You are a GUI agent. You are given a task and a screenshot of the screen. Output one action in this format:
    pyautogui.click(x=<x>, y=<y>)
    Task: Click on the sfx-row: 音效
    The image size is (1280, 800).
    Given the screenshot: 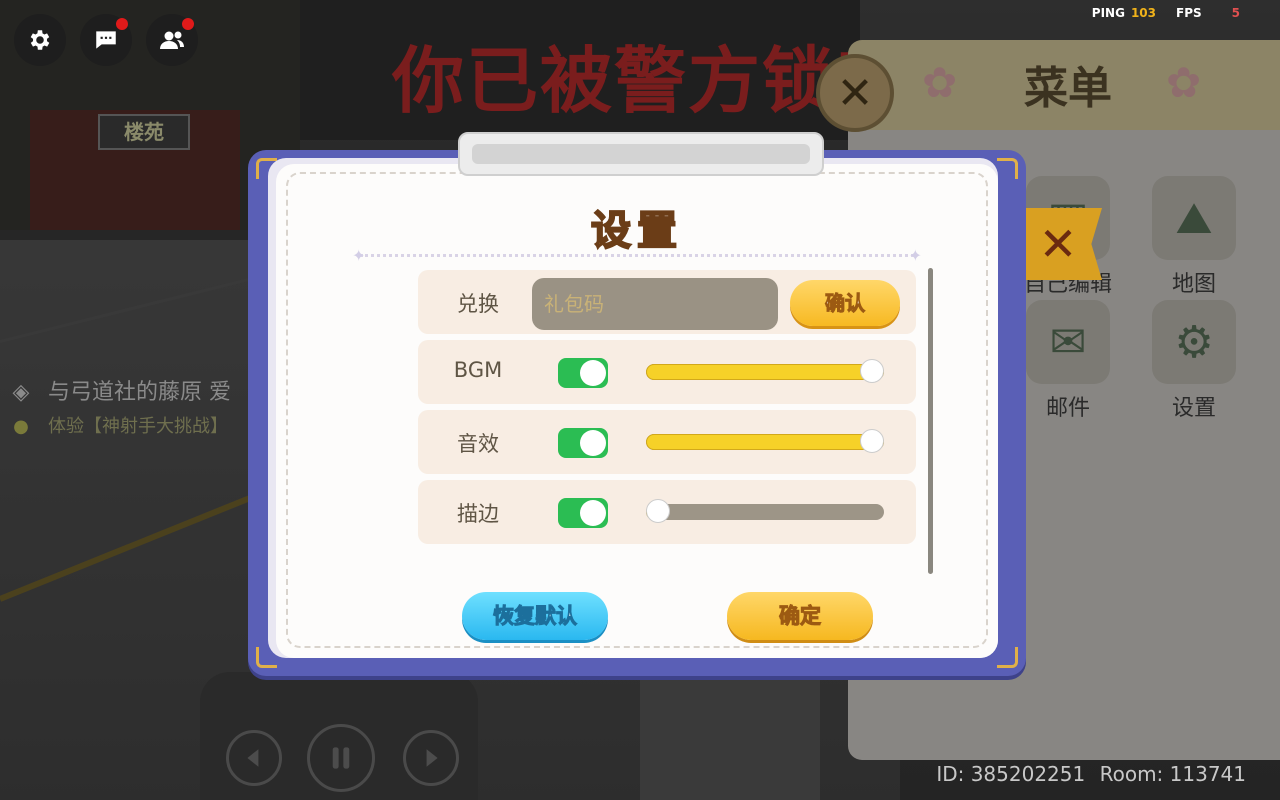 What is the action you would take?
    pyautogui.click(x=667, y=442)
    